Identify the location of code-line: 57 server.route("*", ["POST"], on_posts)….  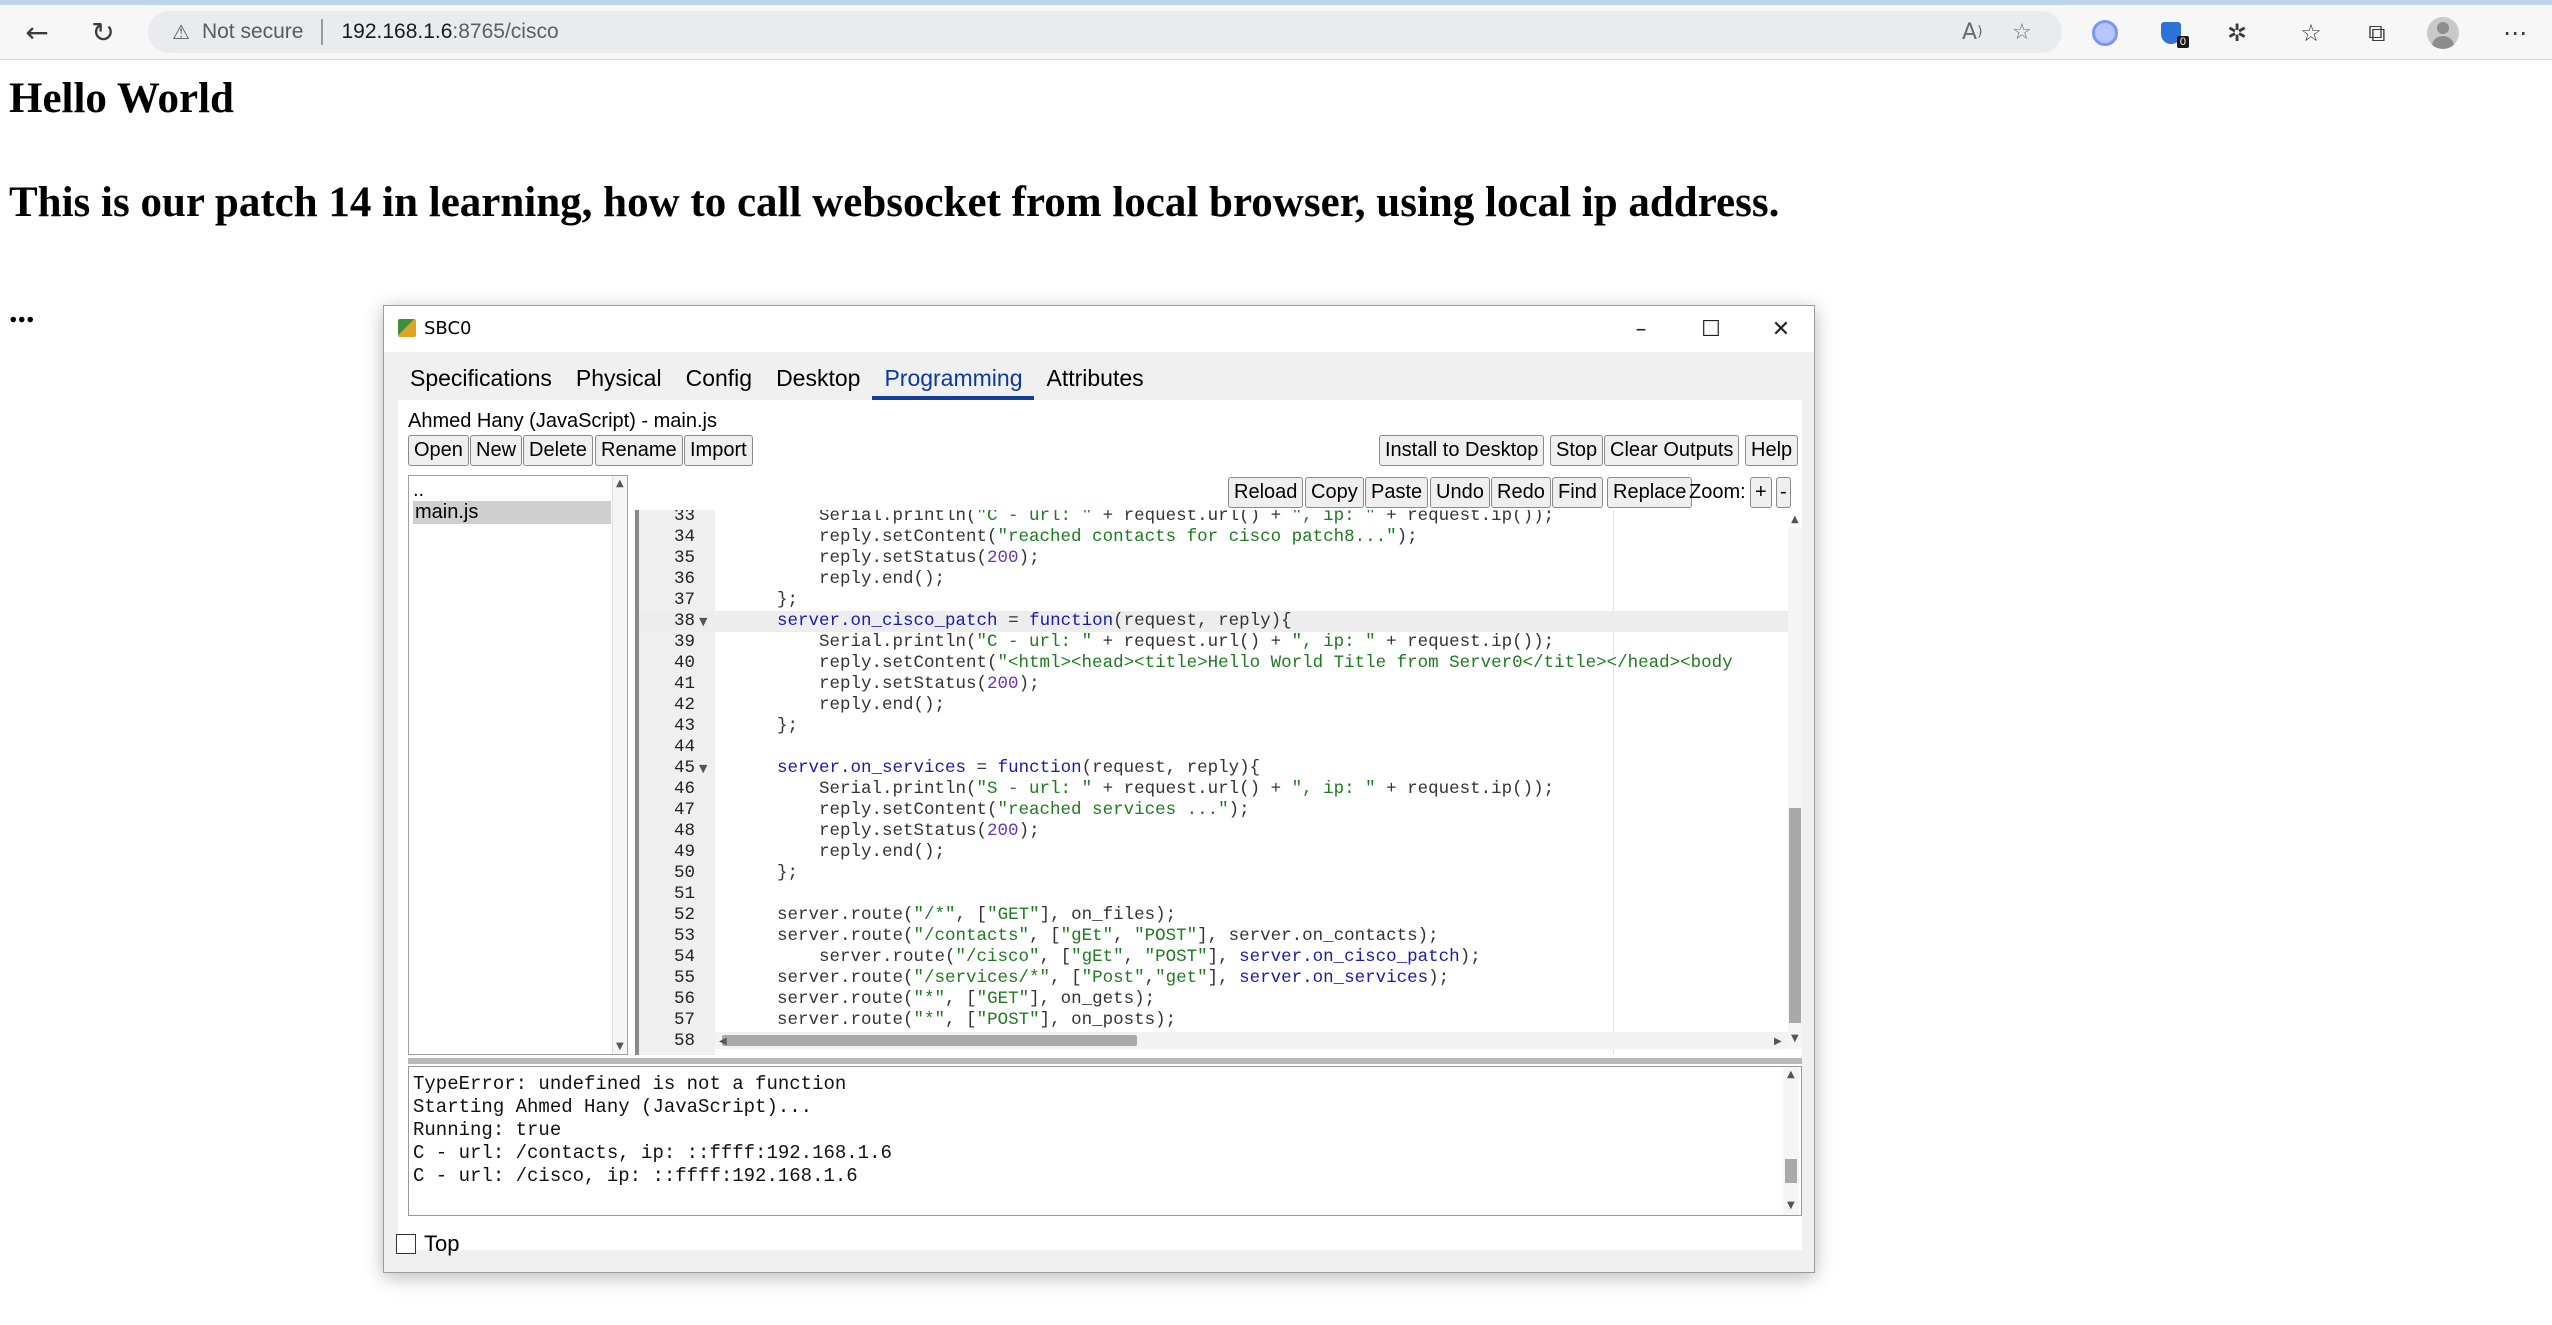
(1214, 1020).